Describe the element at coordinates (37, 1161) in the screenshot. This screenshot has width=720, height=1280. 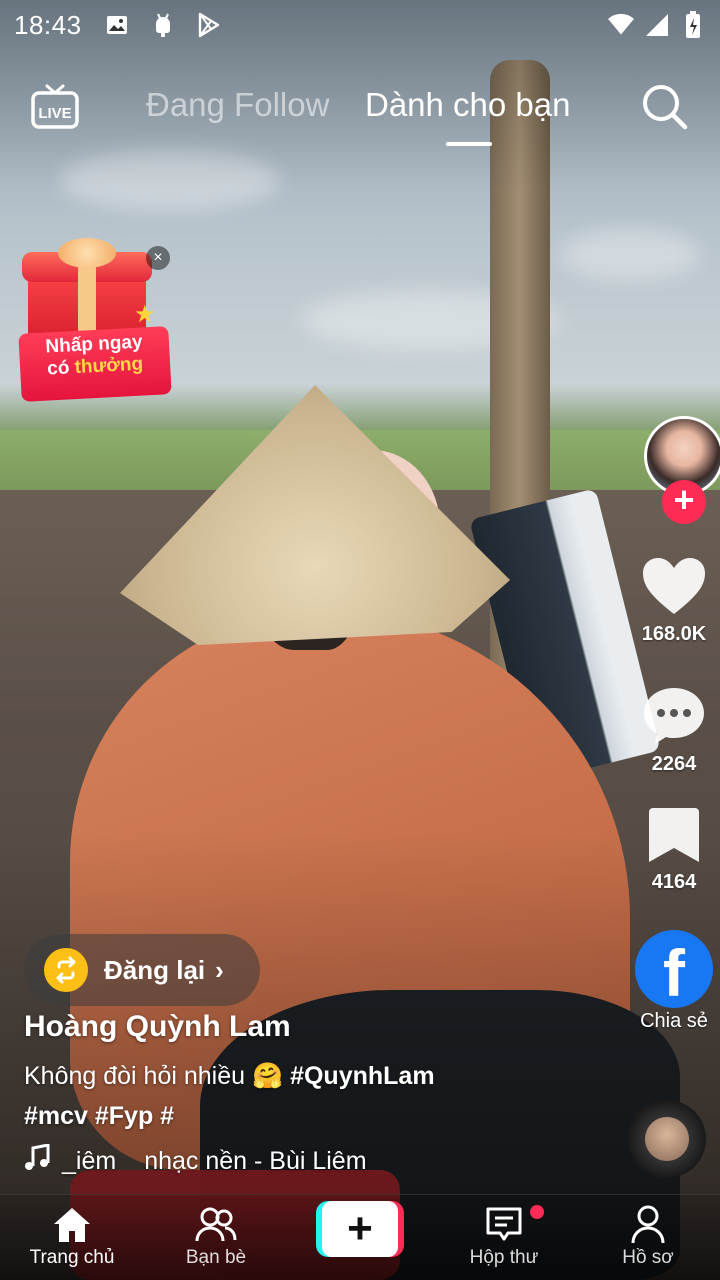
I see `music-note-icon` at that location.